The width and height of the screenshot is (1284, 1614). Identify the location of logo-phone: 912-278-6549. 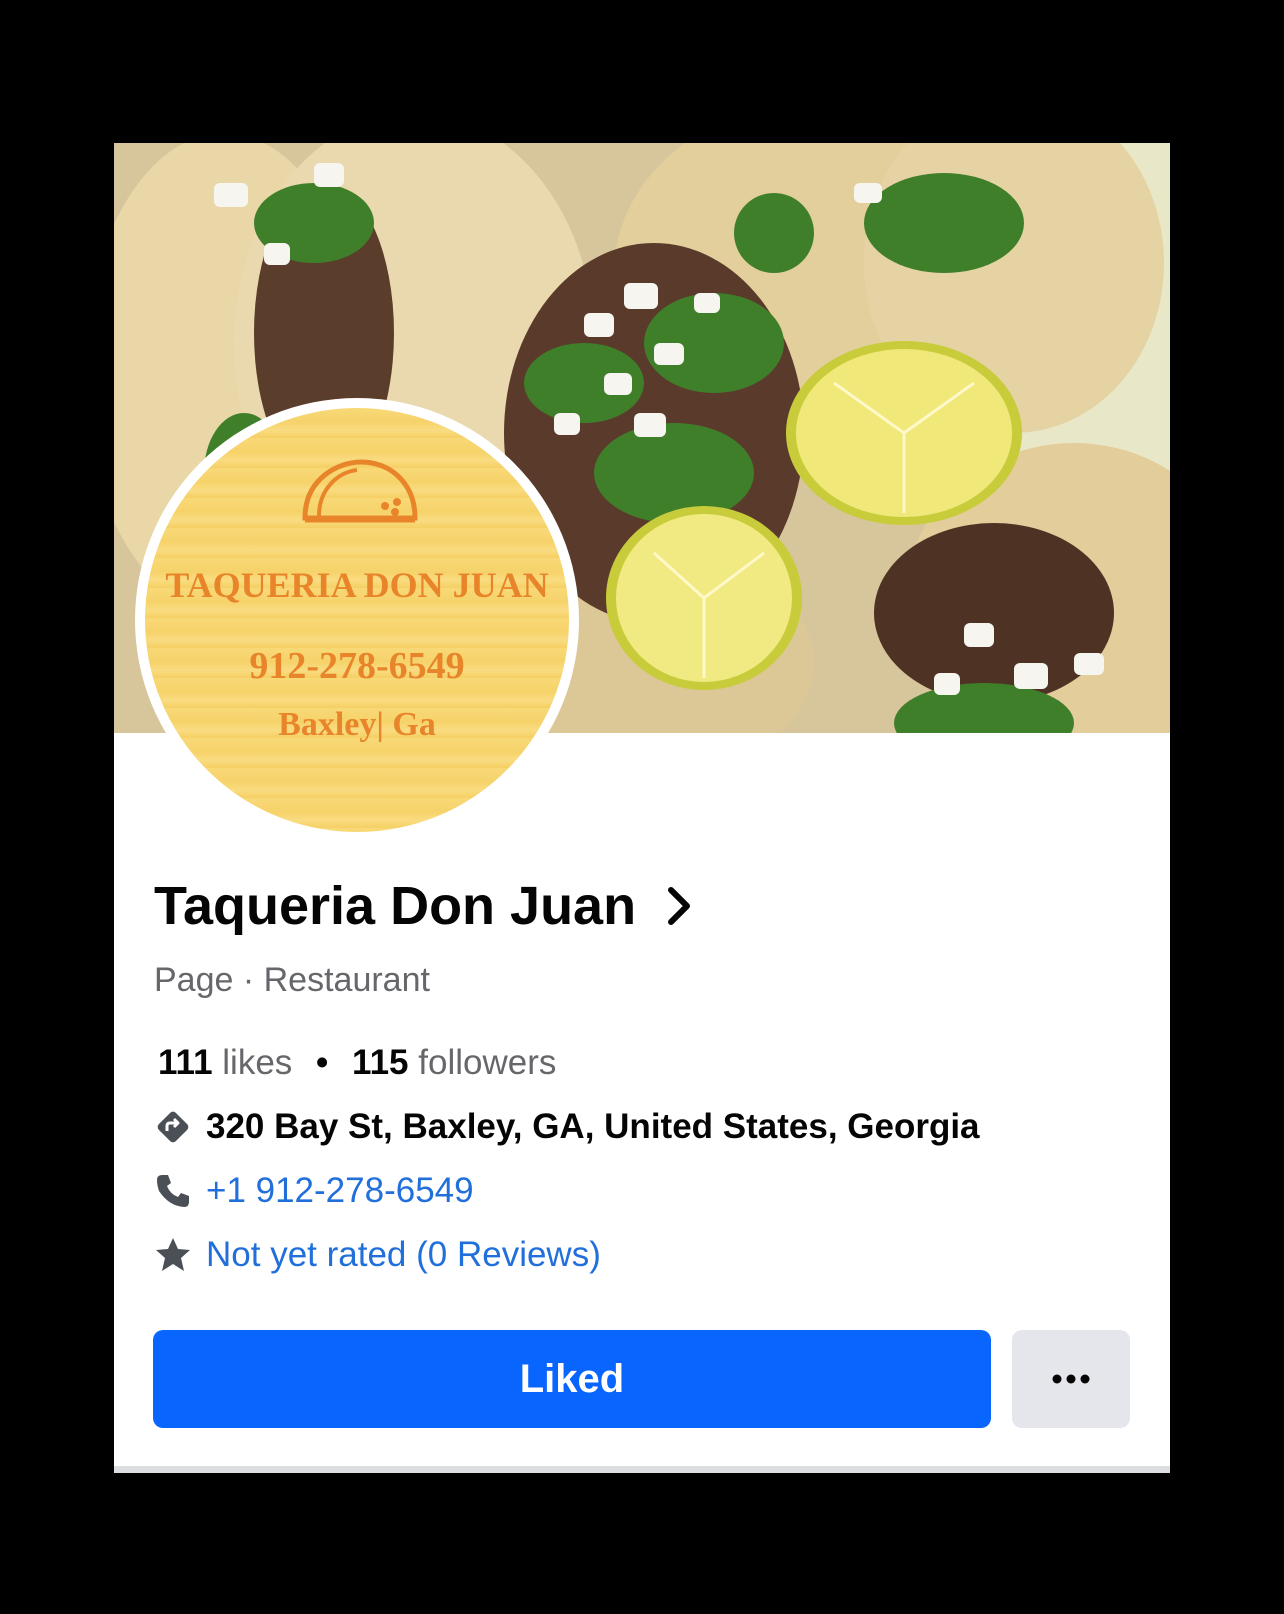
(357, 666).